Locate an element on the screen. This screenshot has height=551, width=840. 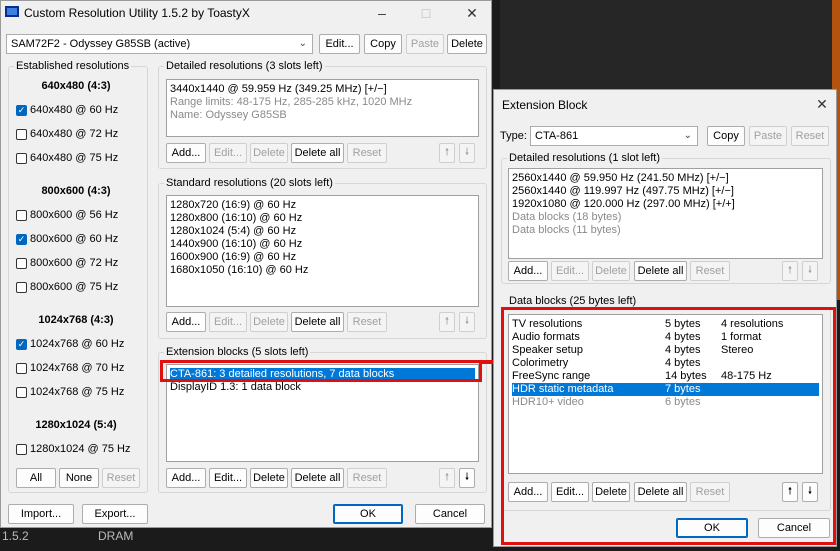
standard-move-down-button: 🠗 is located at coordinates (467, 322).